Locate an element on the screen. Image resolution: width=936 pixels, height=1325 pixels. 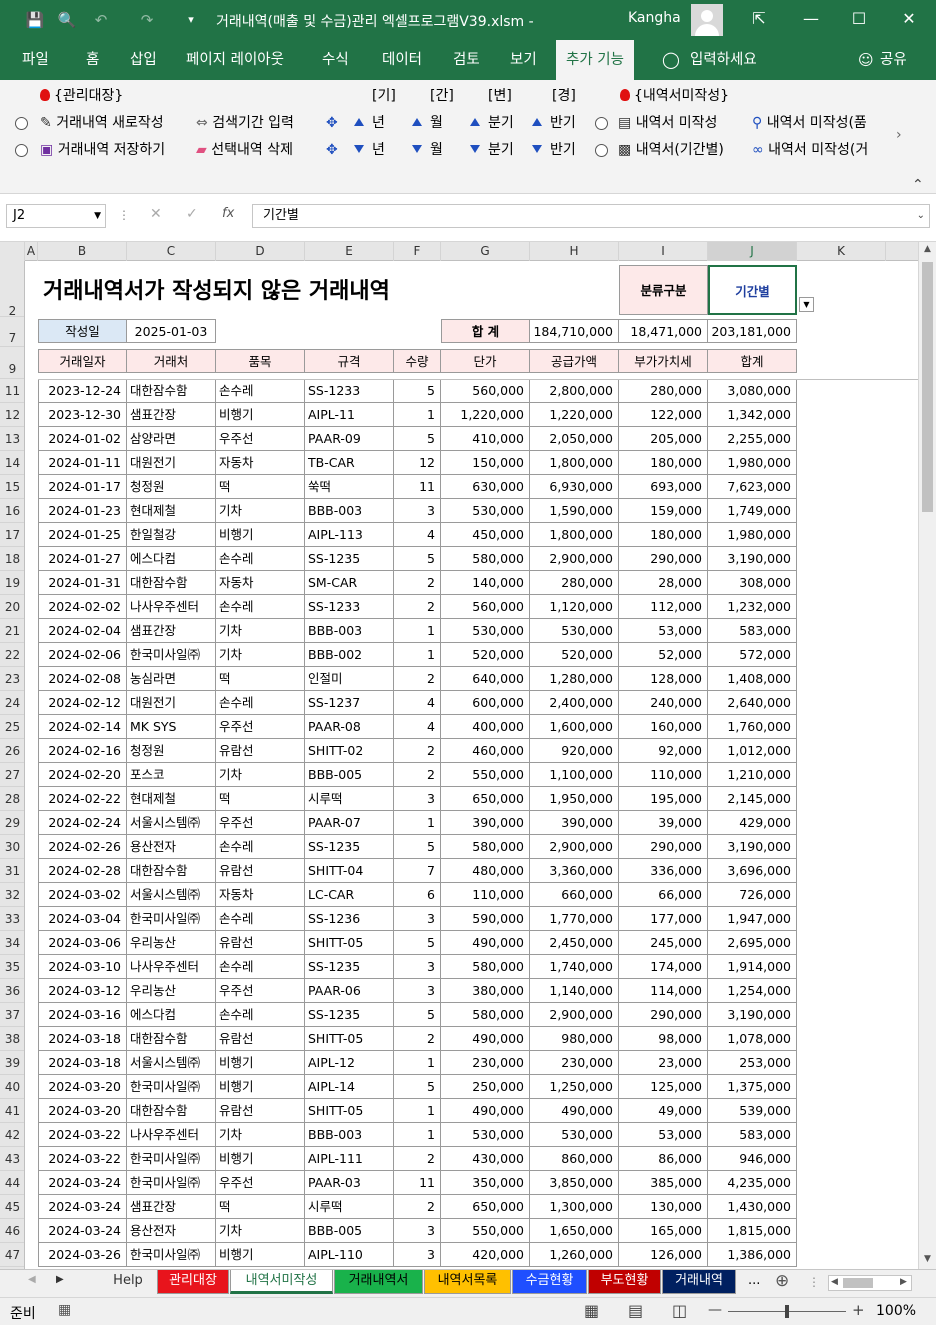
column-title: 거래처 is located at coordinates (171, 361).